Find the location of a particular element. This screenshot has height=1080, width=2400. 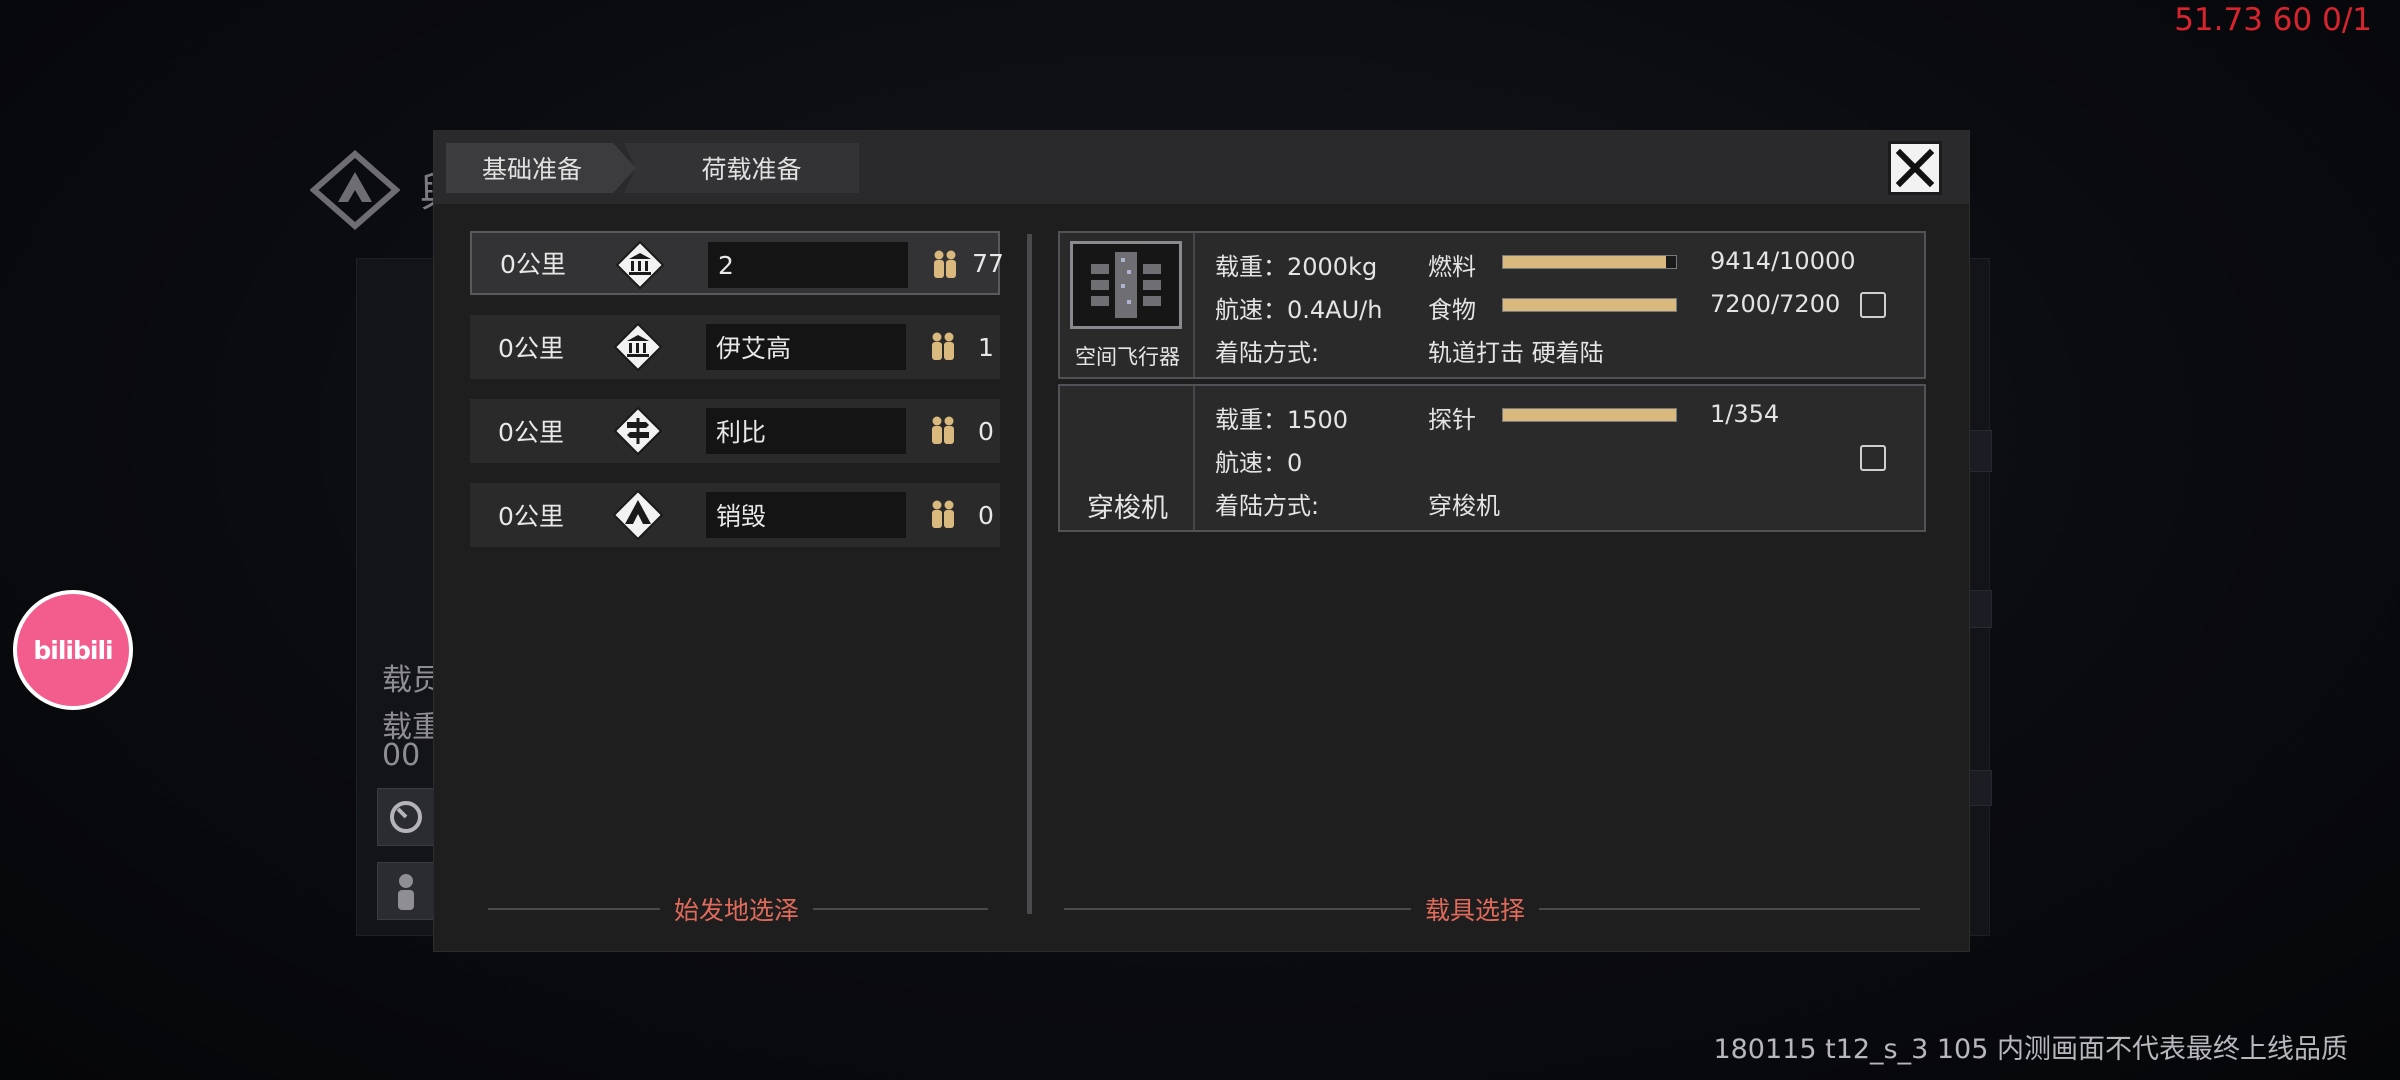

vehicle-thumbnail: 空间飞行器 is located at coordinates (1127, 305).